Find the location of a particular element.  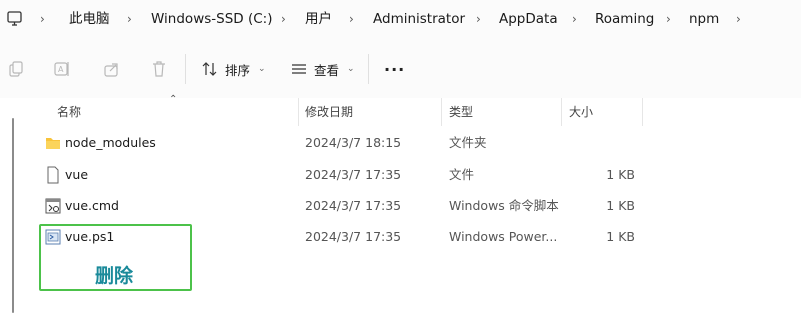

file-name: vue.cmd is located at coordinates (92, 205).